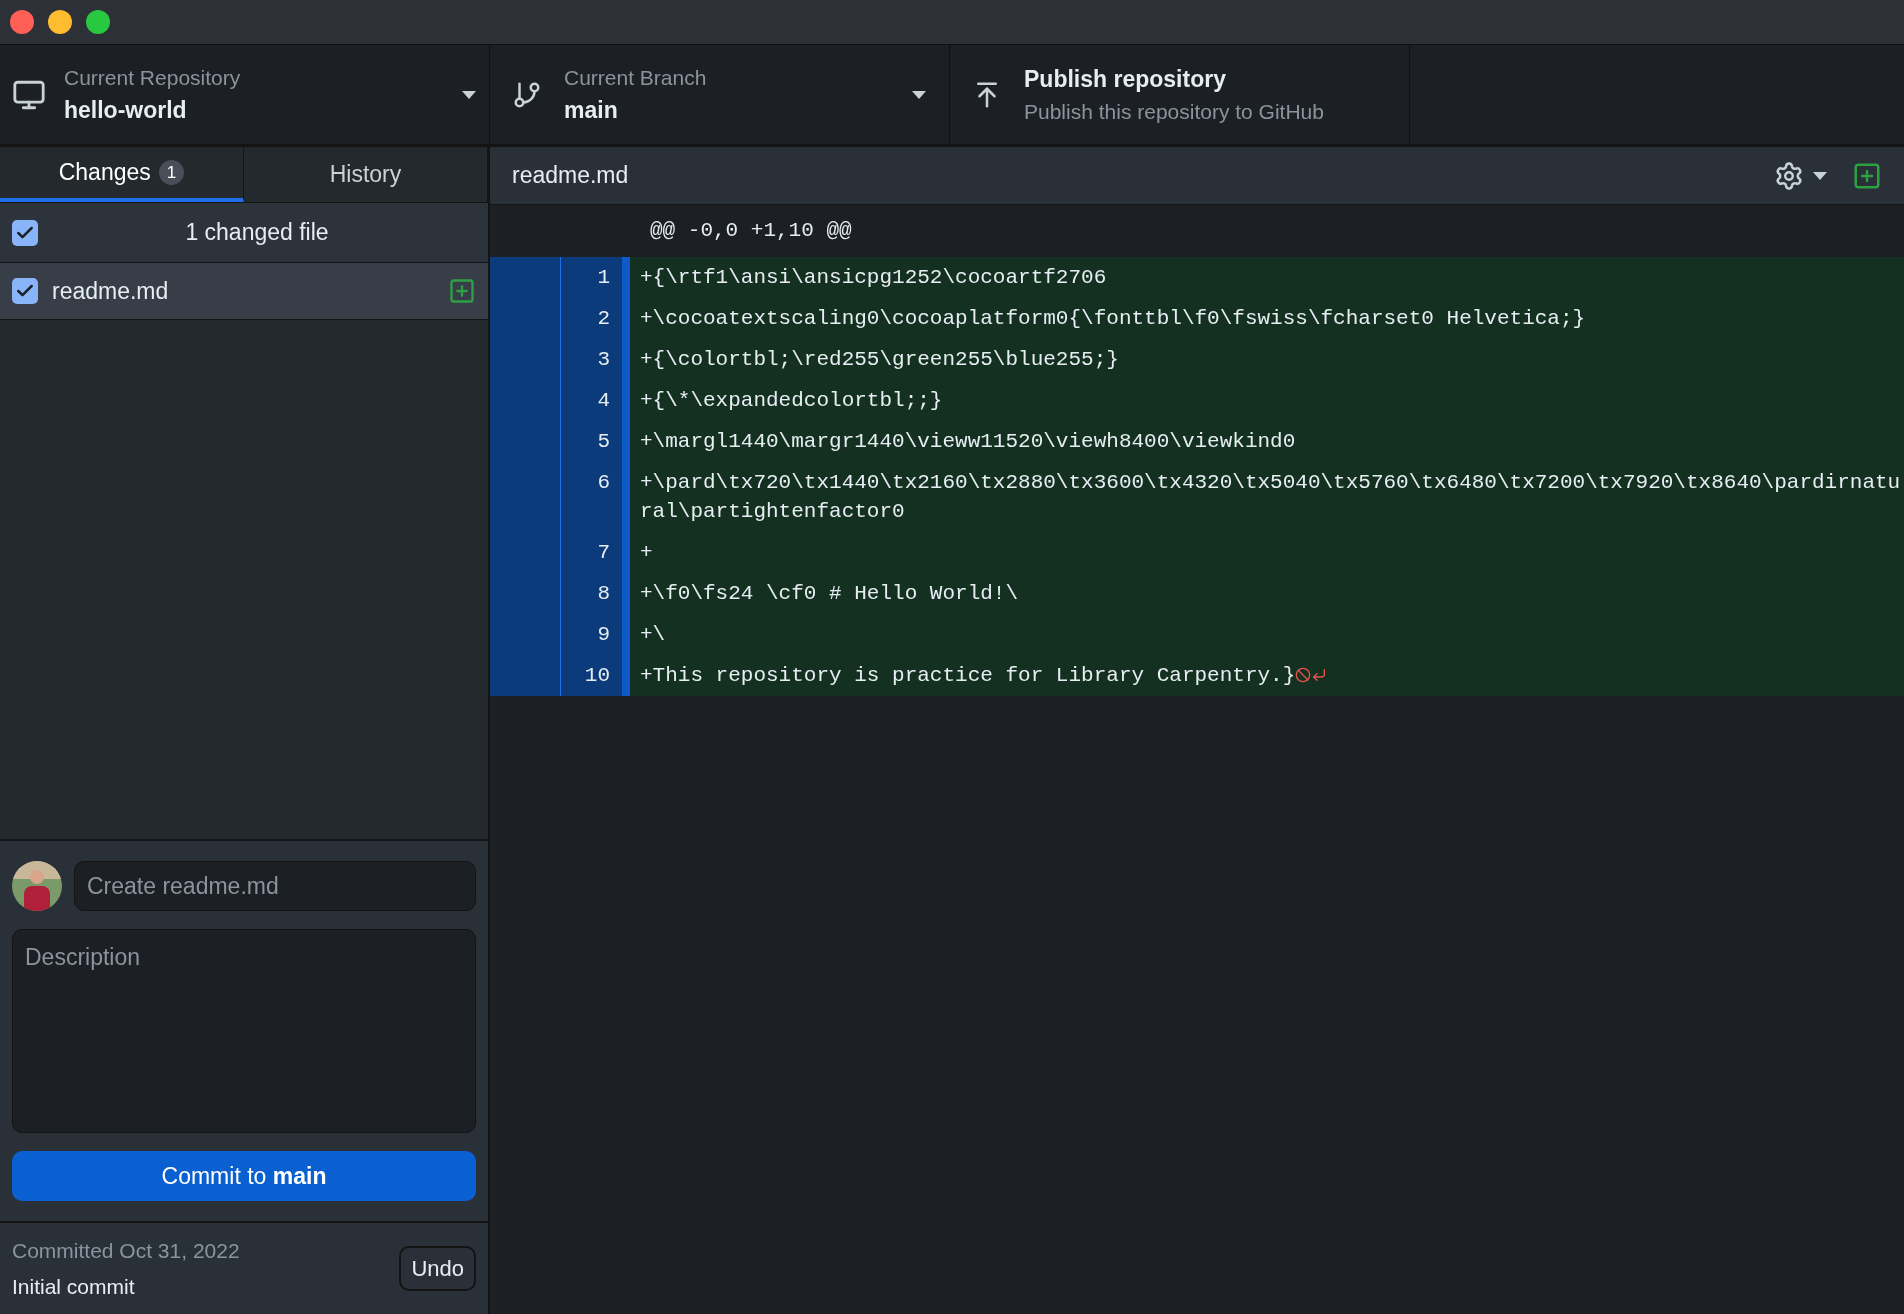  Describe the element at coordinates (595, 318) in the screenshot. I see `line-number: 2` at that location.